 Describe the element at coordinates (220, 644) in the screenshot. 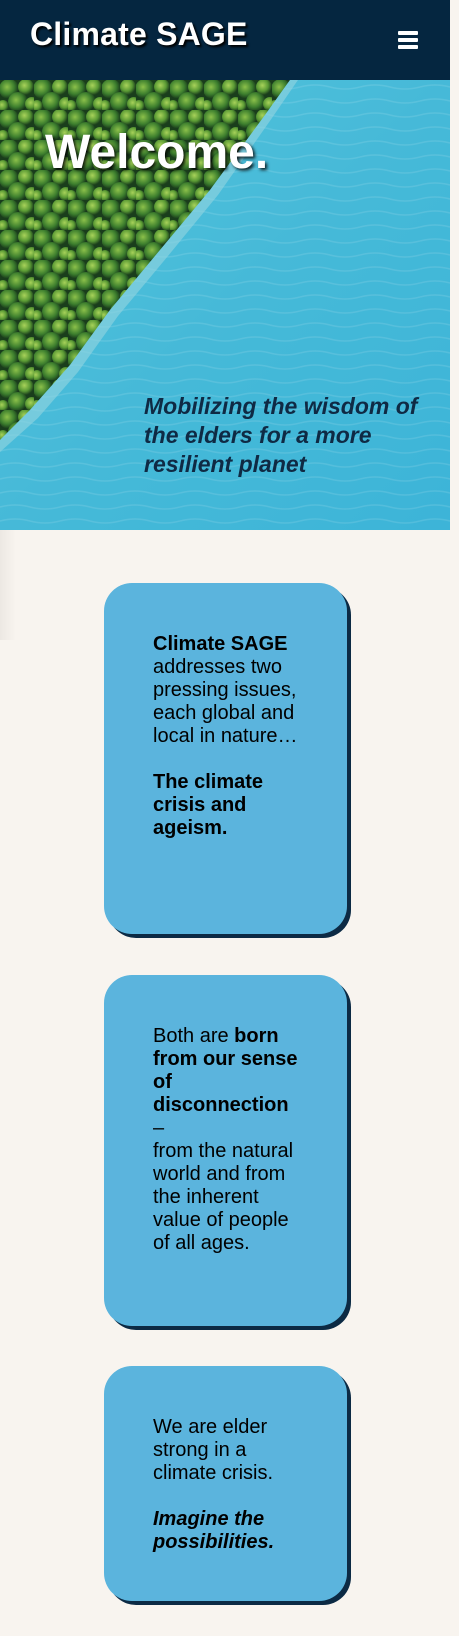

I see `card-lead-bold: Climate SAGE` at that location.